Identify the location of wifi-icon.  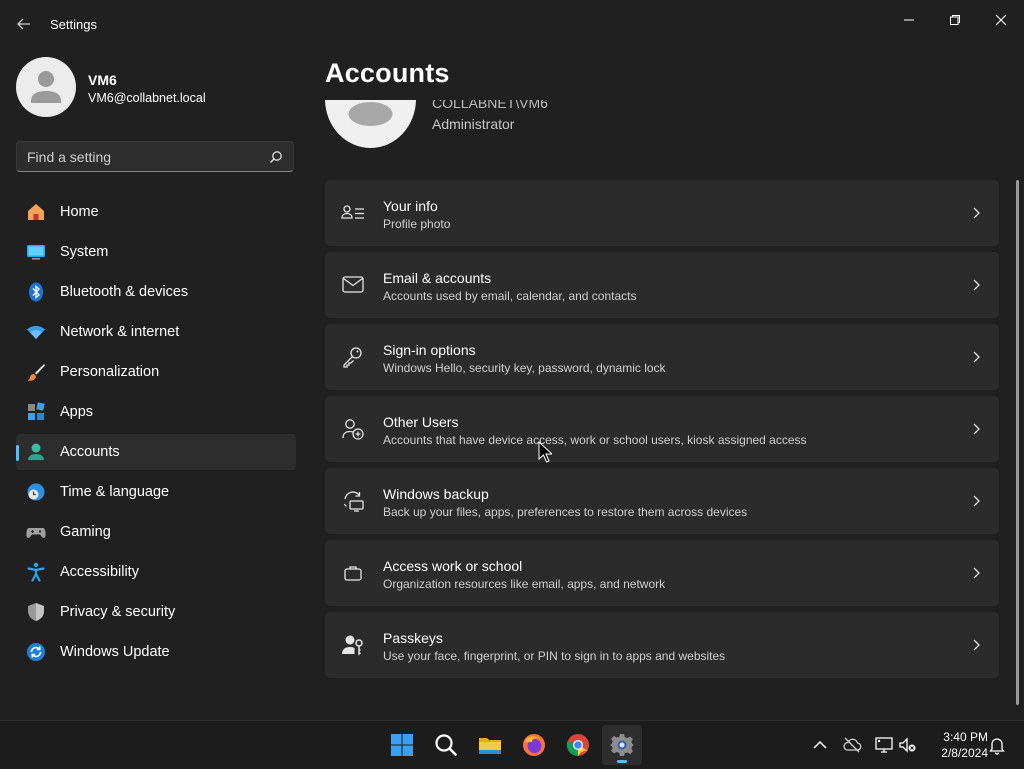
(36, 332).